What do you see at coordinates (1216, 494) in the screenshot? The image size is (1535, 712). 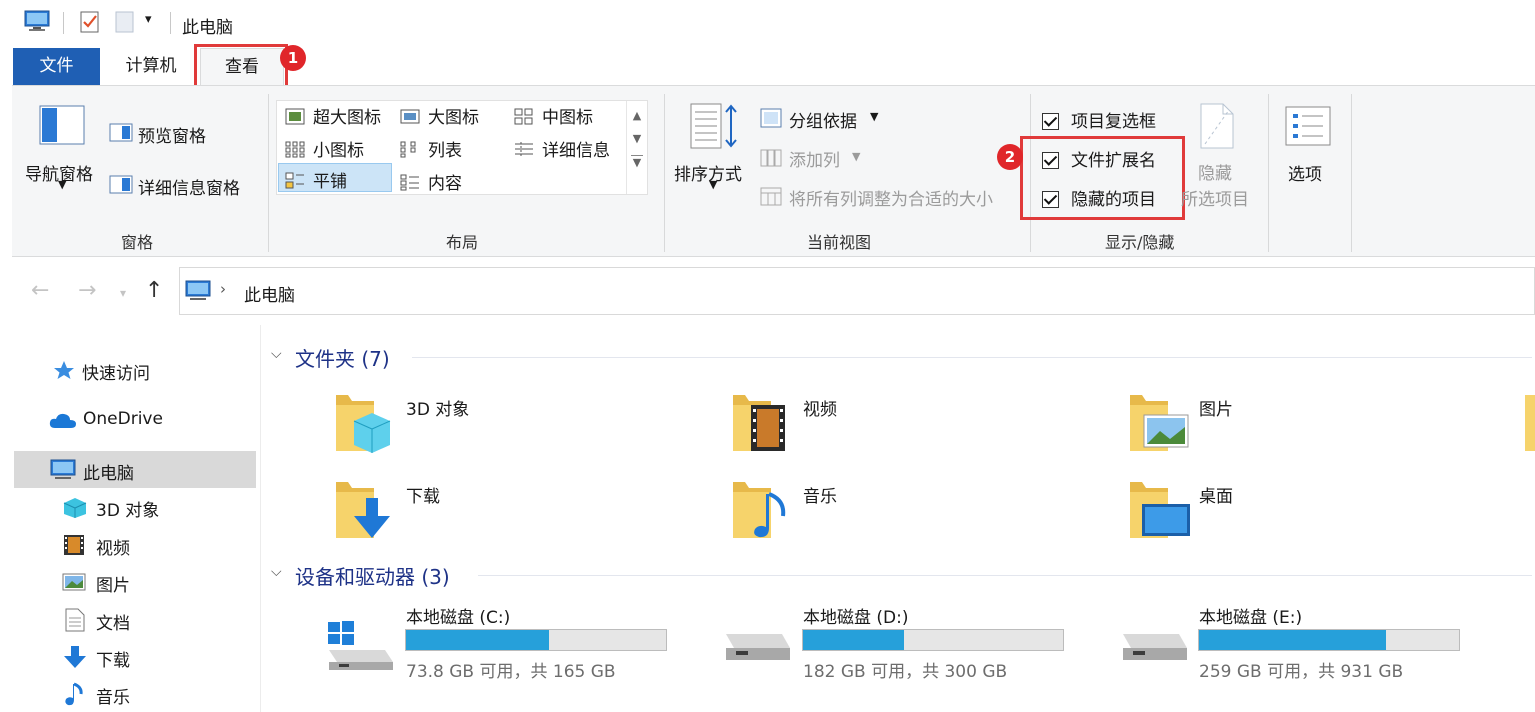 I see `folder-desktop: 桌面` at bounding box center [1216, 494].